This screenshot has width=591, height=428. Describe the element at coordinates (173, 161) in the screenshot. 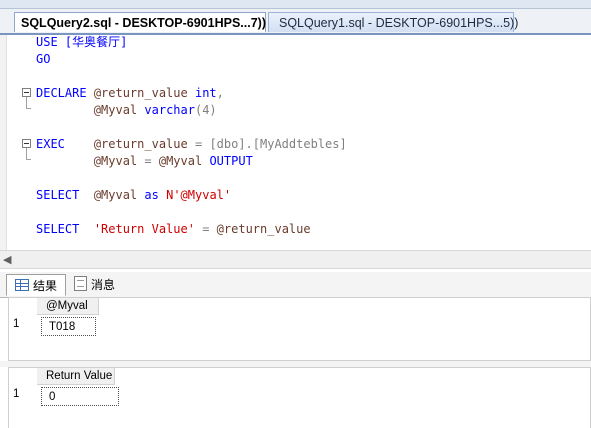

I see `code-line-8: @Myval = @Myval OUTPUT` at that location.